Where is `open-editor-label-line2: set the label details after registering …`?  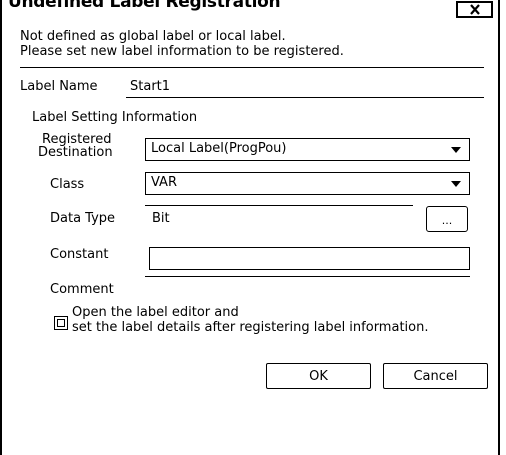 open-editor-label-line2: set the label details after registering … is located at coordinates (250, 327).